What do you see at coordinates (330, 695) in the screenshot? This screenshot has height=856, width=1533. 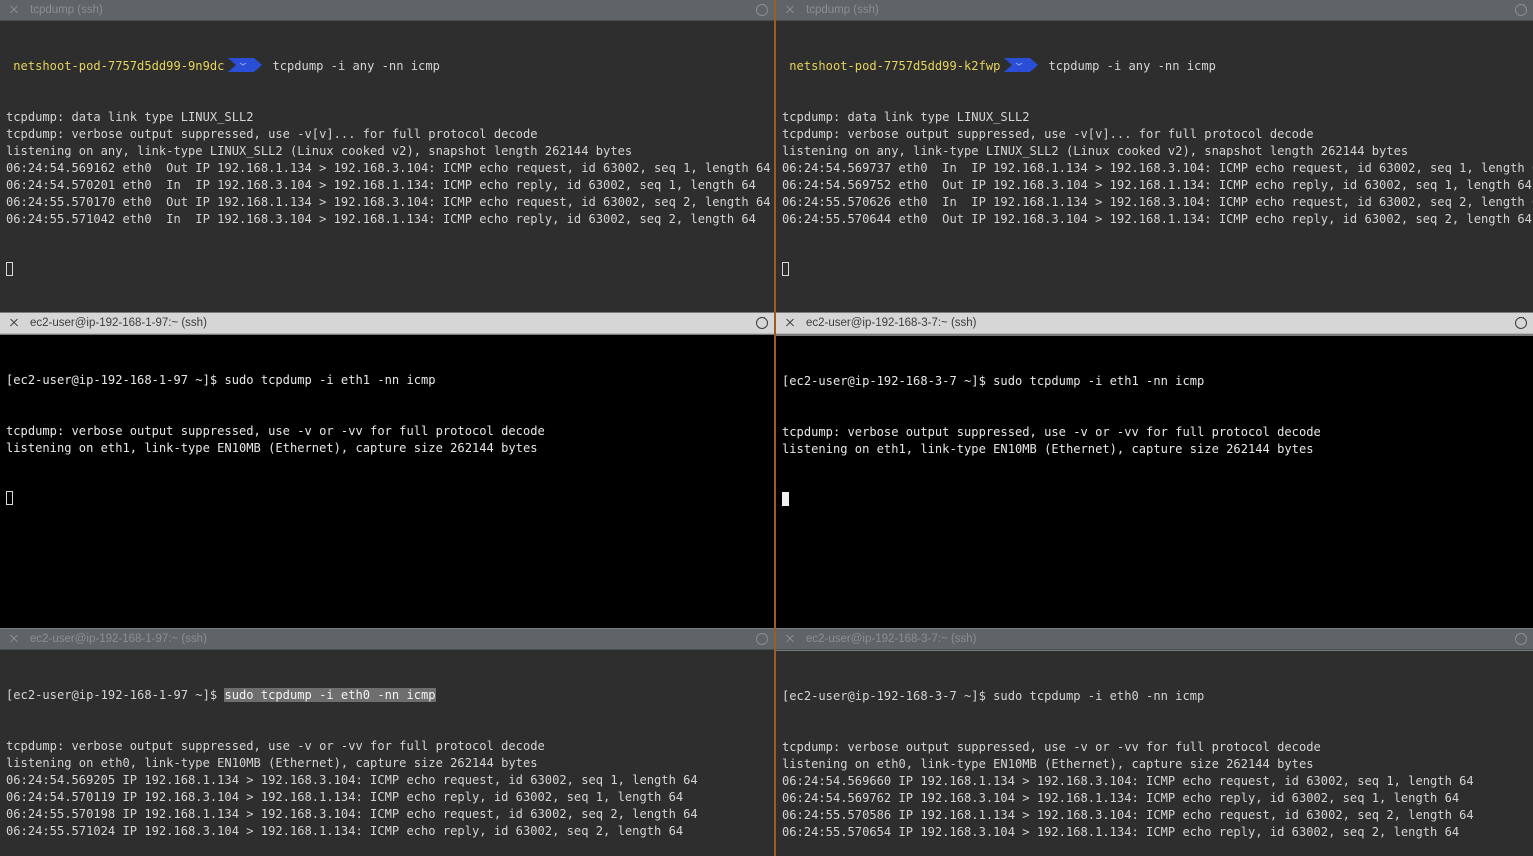 I see `selected-command-text: sudo tcpdump -i eth0 -nn icmp` at bounding box center [330, 695].